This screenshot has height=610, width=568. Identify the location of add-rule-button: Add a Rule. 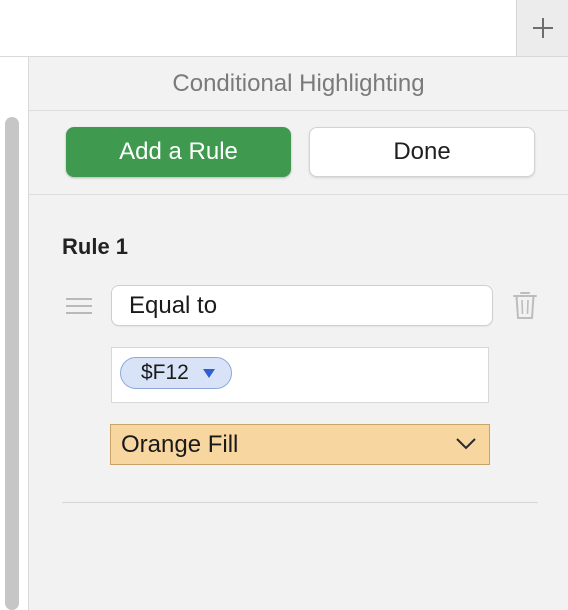
(178, 152).